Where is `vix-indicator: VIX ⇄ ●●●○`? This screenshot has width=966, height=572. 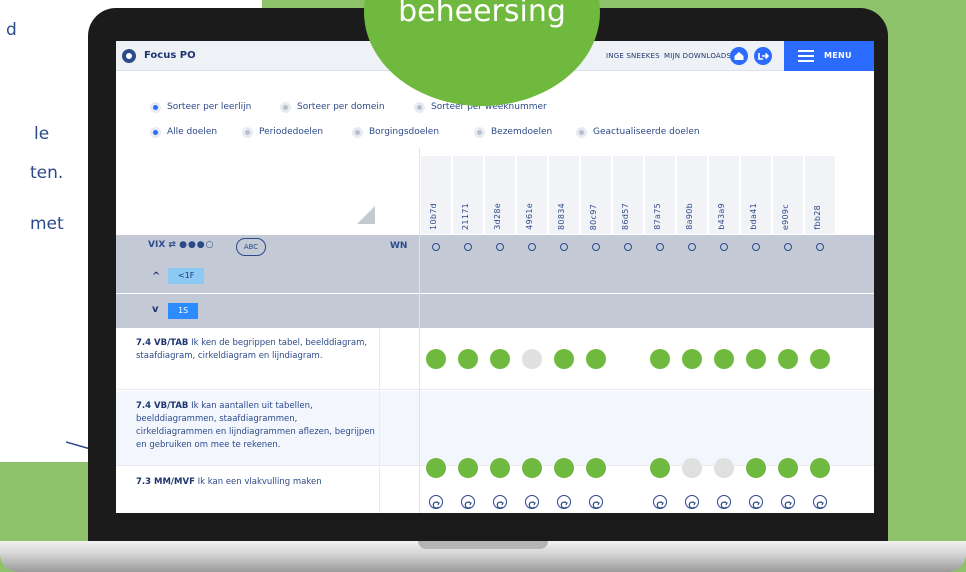
vix-indicator: VIX ⇄ ●●●○ is located at coordinates (181, 245).